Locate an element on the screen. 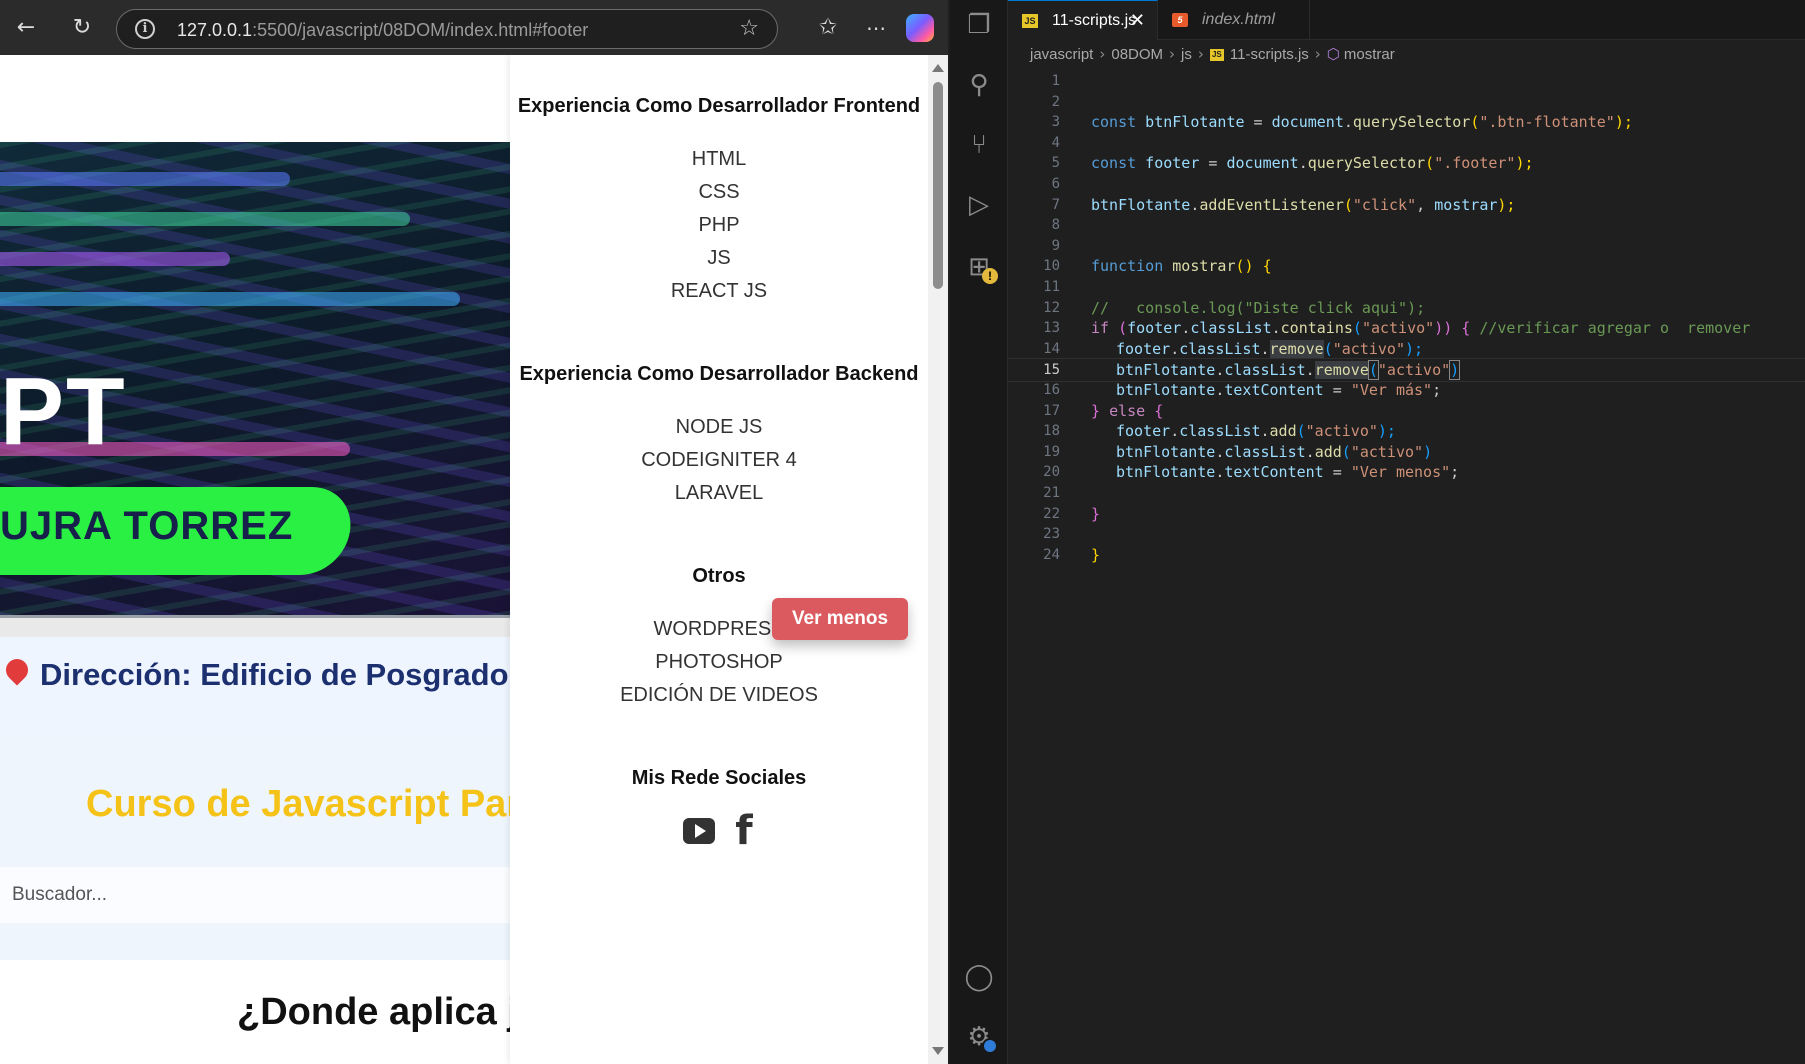 The width and height of the screenshot is (1805, 1064). copilot-icon is located at coordinates (920, 28).